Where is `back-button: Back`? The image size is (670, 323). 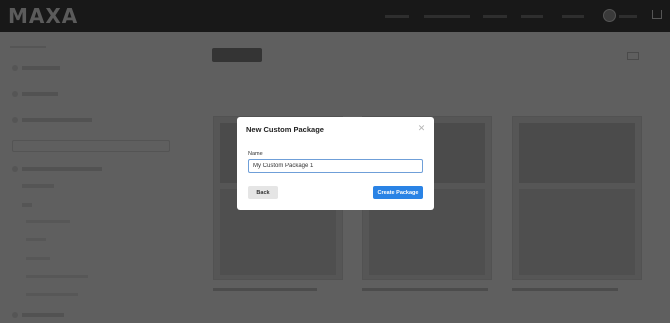 back-button: Back is located at coordinates (263, 192).